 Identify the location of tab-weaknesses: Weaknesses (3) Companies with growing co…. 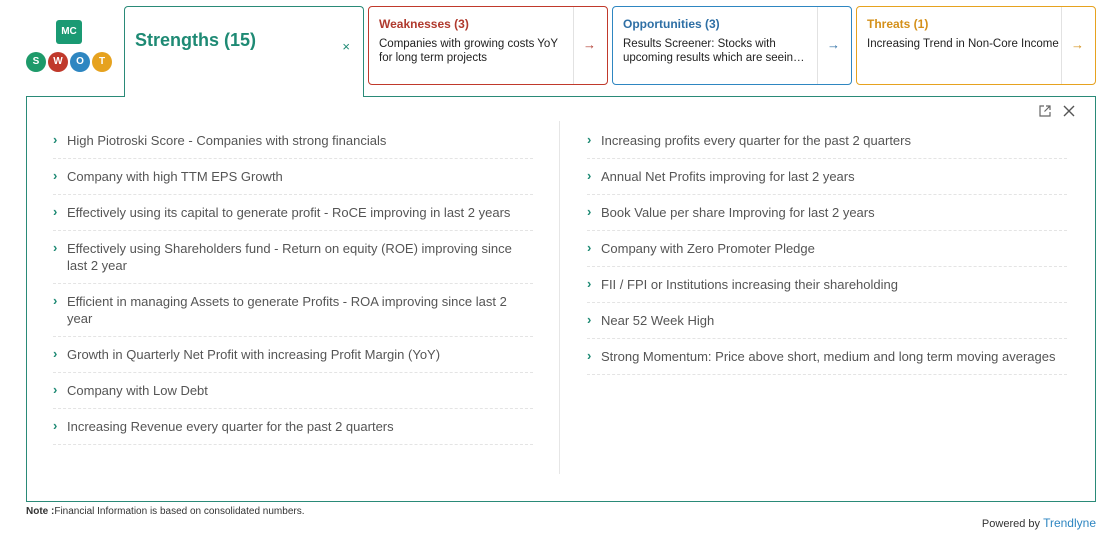
(488, 45).